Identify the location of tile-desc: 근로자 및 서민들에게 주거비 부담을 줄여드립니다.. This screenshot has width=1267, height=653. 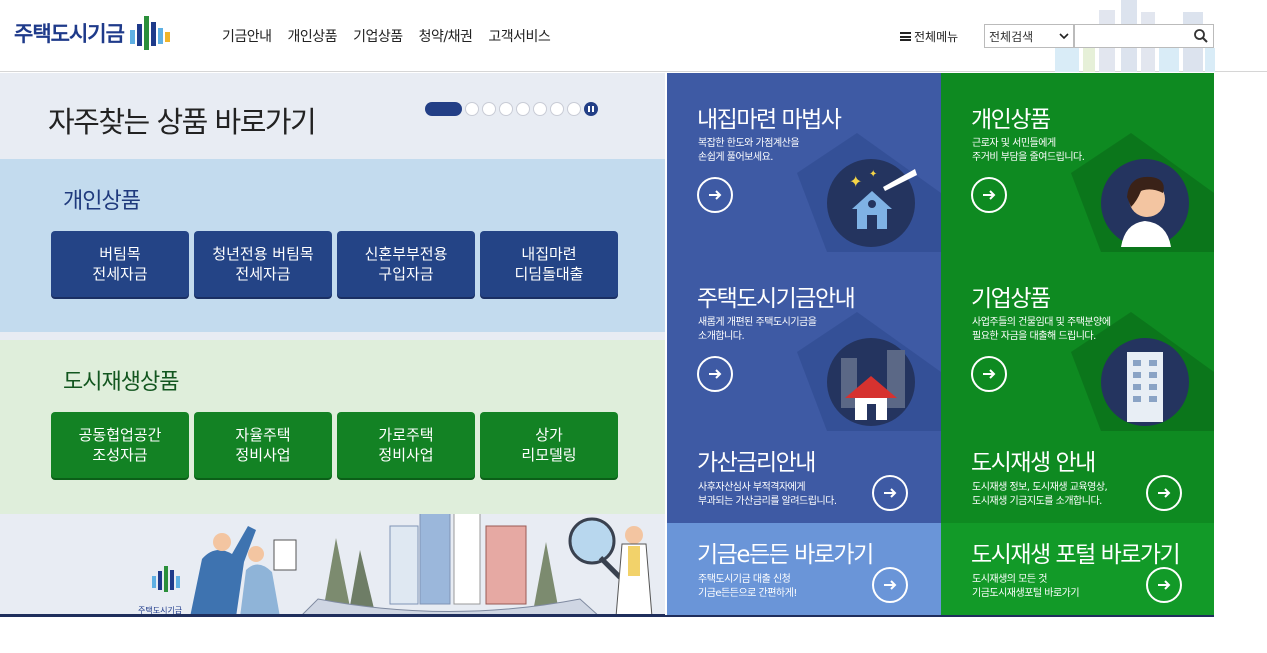
(1028, 150).